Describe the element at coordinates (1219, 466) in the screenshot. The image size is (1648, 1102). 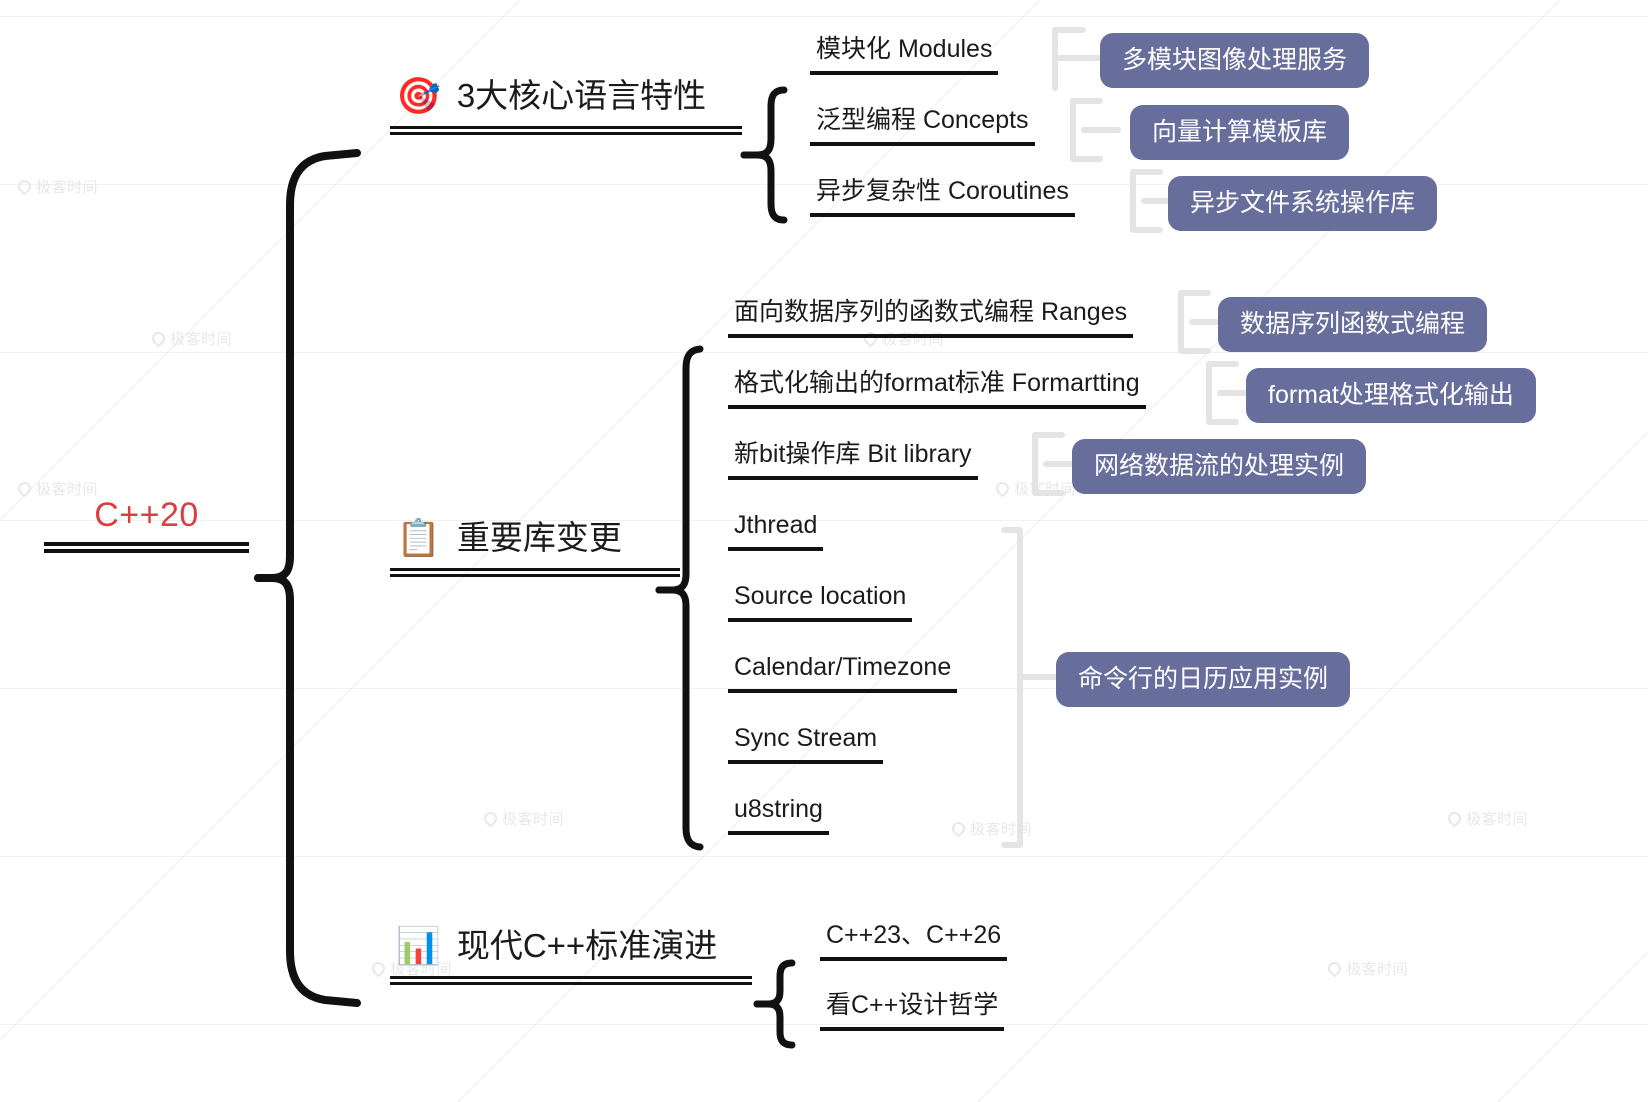
I see `badge-network-stream: 网络数据流的处理实例` at that location.